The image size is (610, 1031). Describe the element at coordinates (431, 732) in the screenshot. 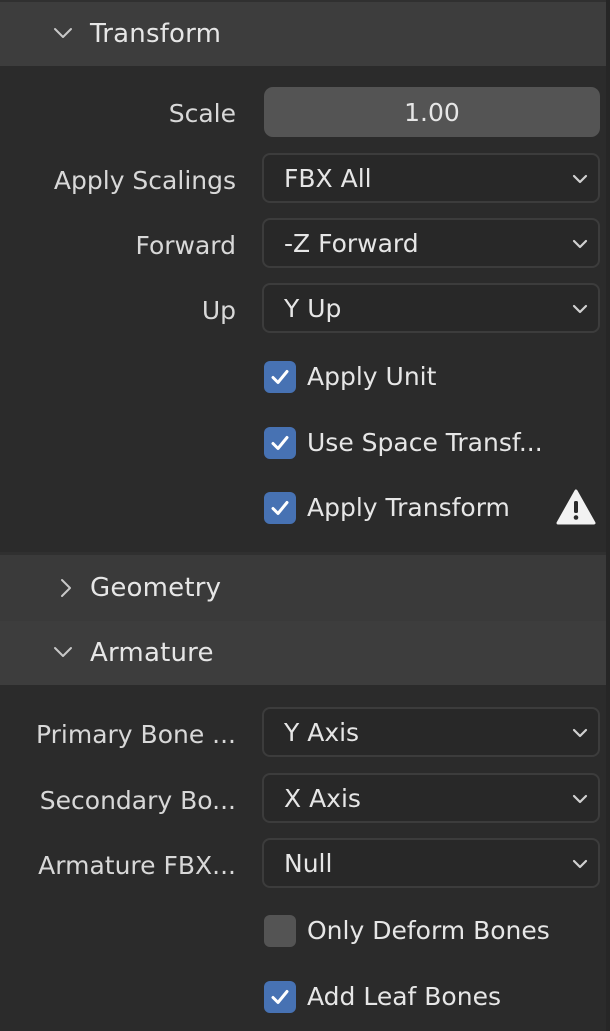

I see `primary-bone-axis-dropdown: Y Axis` at that location.